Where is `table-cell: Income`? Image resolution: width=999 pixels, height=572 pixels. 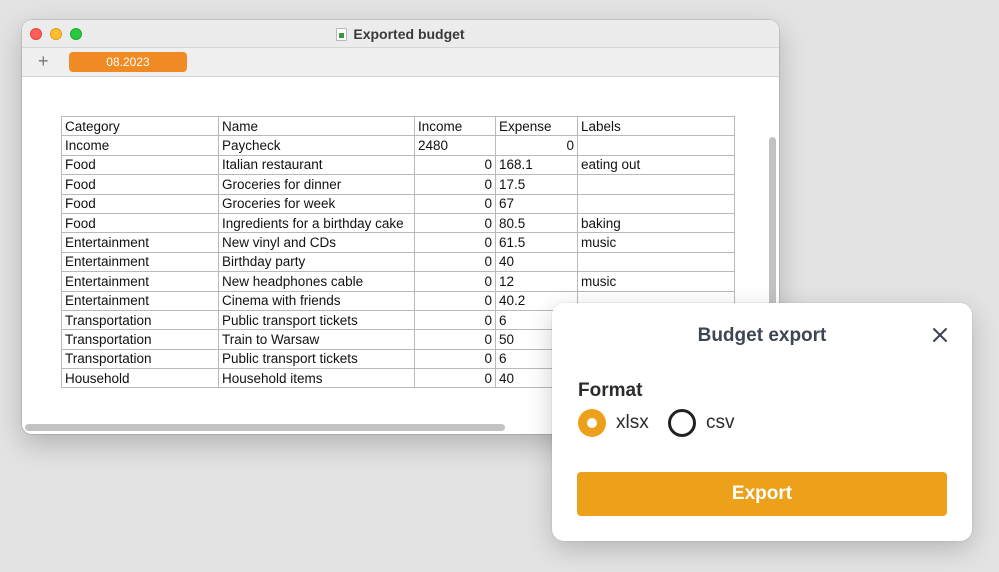
table-cell: Income is located at coordinates (140, 145).